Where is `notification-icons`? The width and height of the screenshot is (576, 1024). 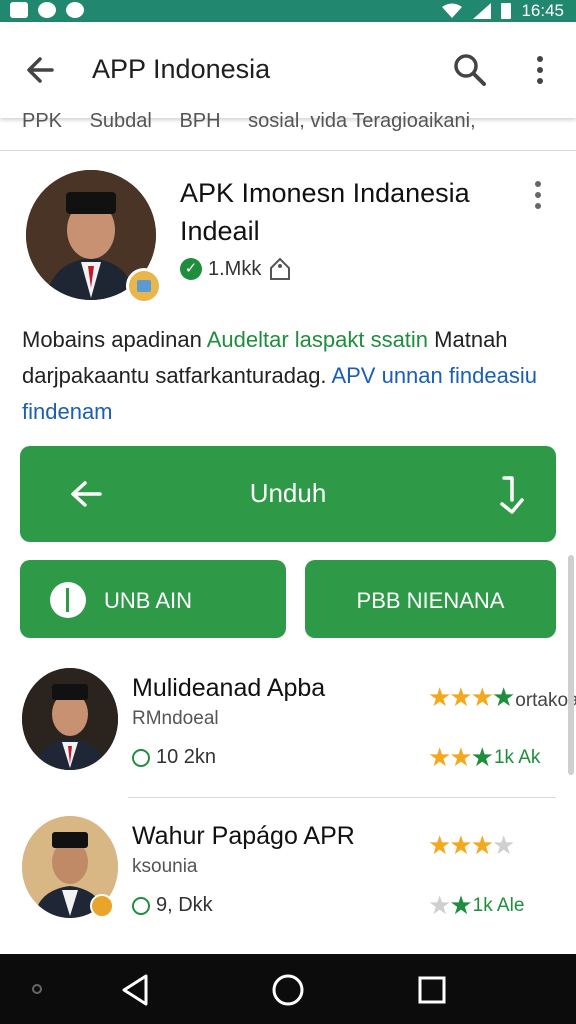
notification-icons is located at coordinates (47, 10).